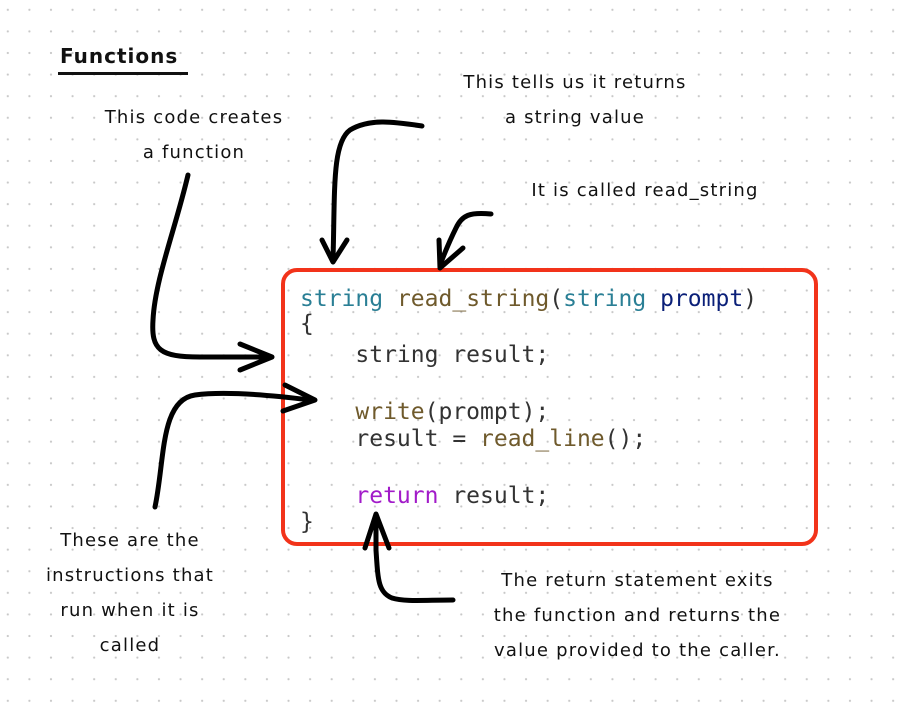 The height and width of the screenshot is (718, 898). Describe the element at coordinates (414, 560) in the screenshot. I see `arrow-return-statement` at that location.